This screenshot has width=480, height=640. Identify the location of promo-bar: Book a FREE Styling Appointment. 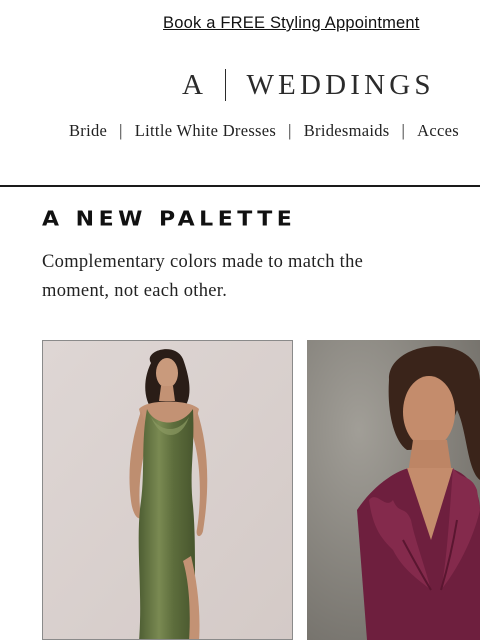
(240, 26).